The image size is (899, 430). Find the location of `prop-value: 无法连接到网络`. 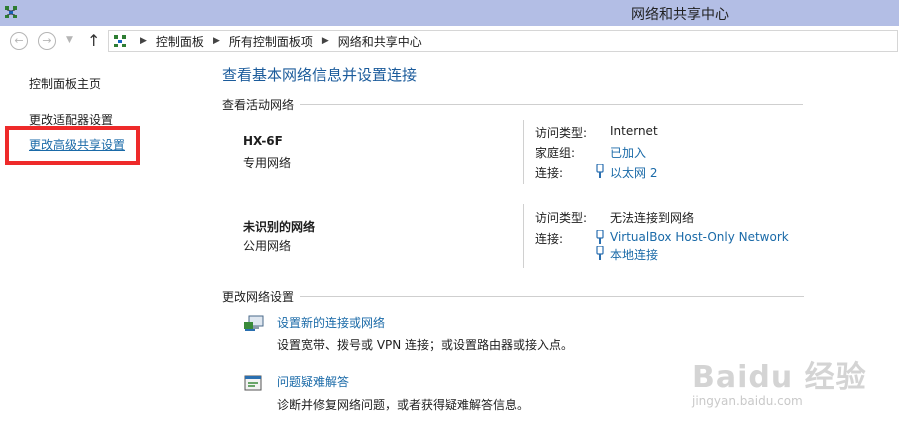

prop-value: 无法连接到网络 is located at coordinates (652, 218).